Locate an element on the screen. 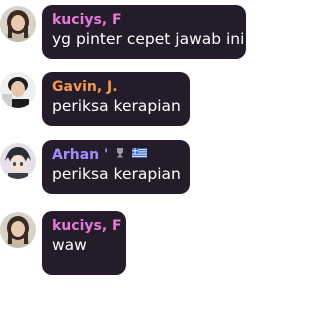 This screenshot has width=320, height=320. message-text: waw is located at coordinates (69, 245).